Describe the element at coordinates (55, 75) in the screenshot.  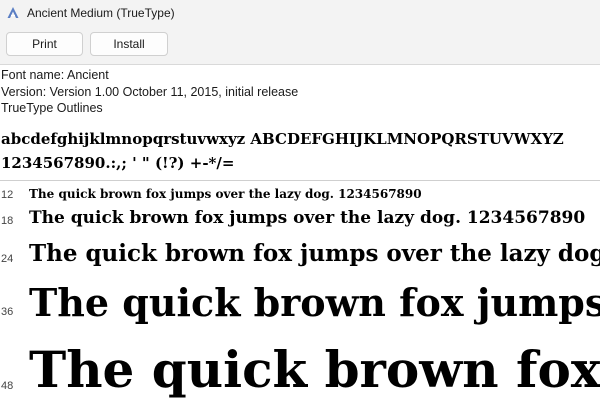
I see `font-name-line: Font name: Ancient` at that location.